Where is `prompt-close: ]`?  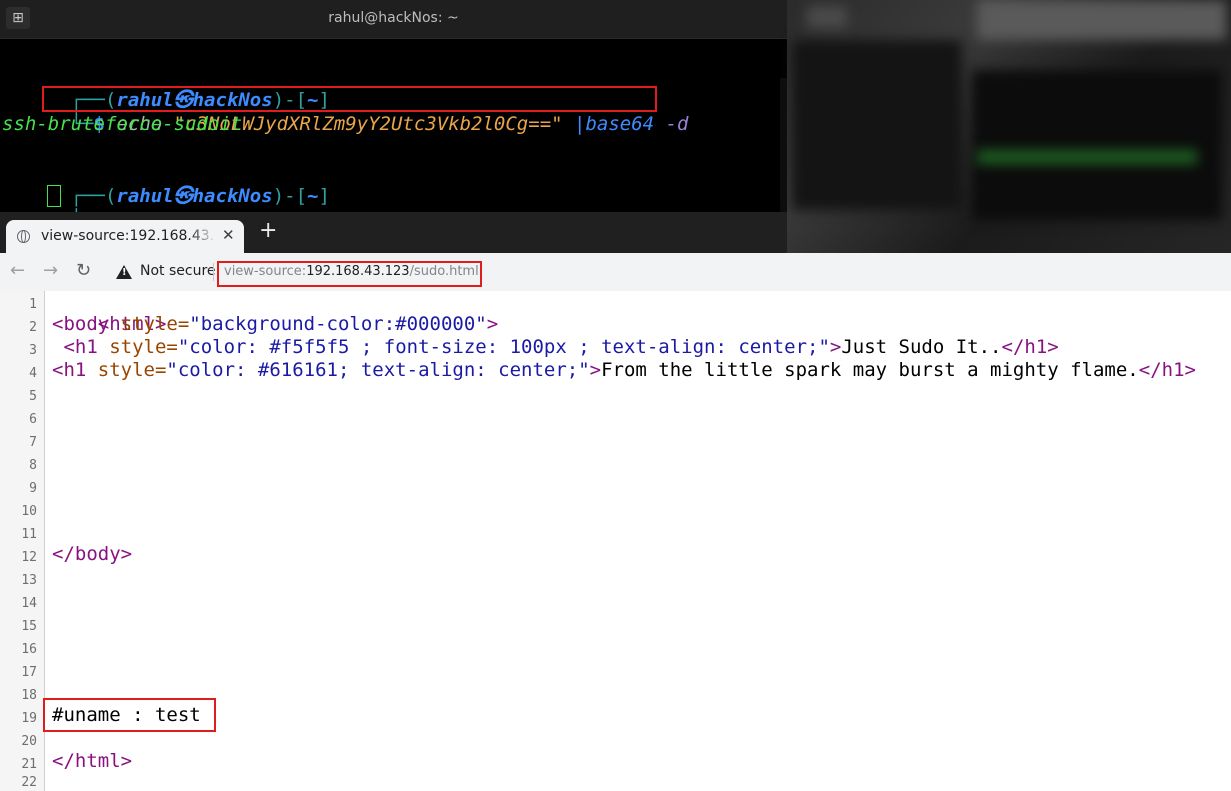
prompt-close: ] is located at coordinates (324, 196).